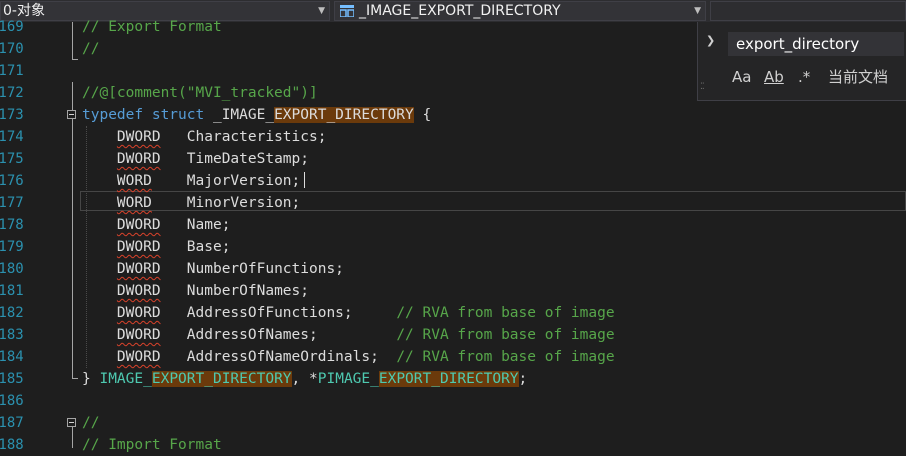 Image resolution: width=906 pixels, height=456 pixels. I want to click on text-caret, so click(304, 180).